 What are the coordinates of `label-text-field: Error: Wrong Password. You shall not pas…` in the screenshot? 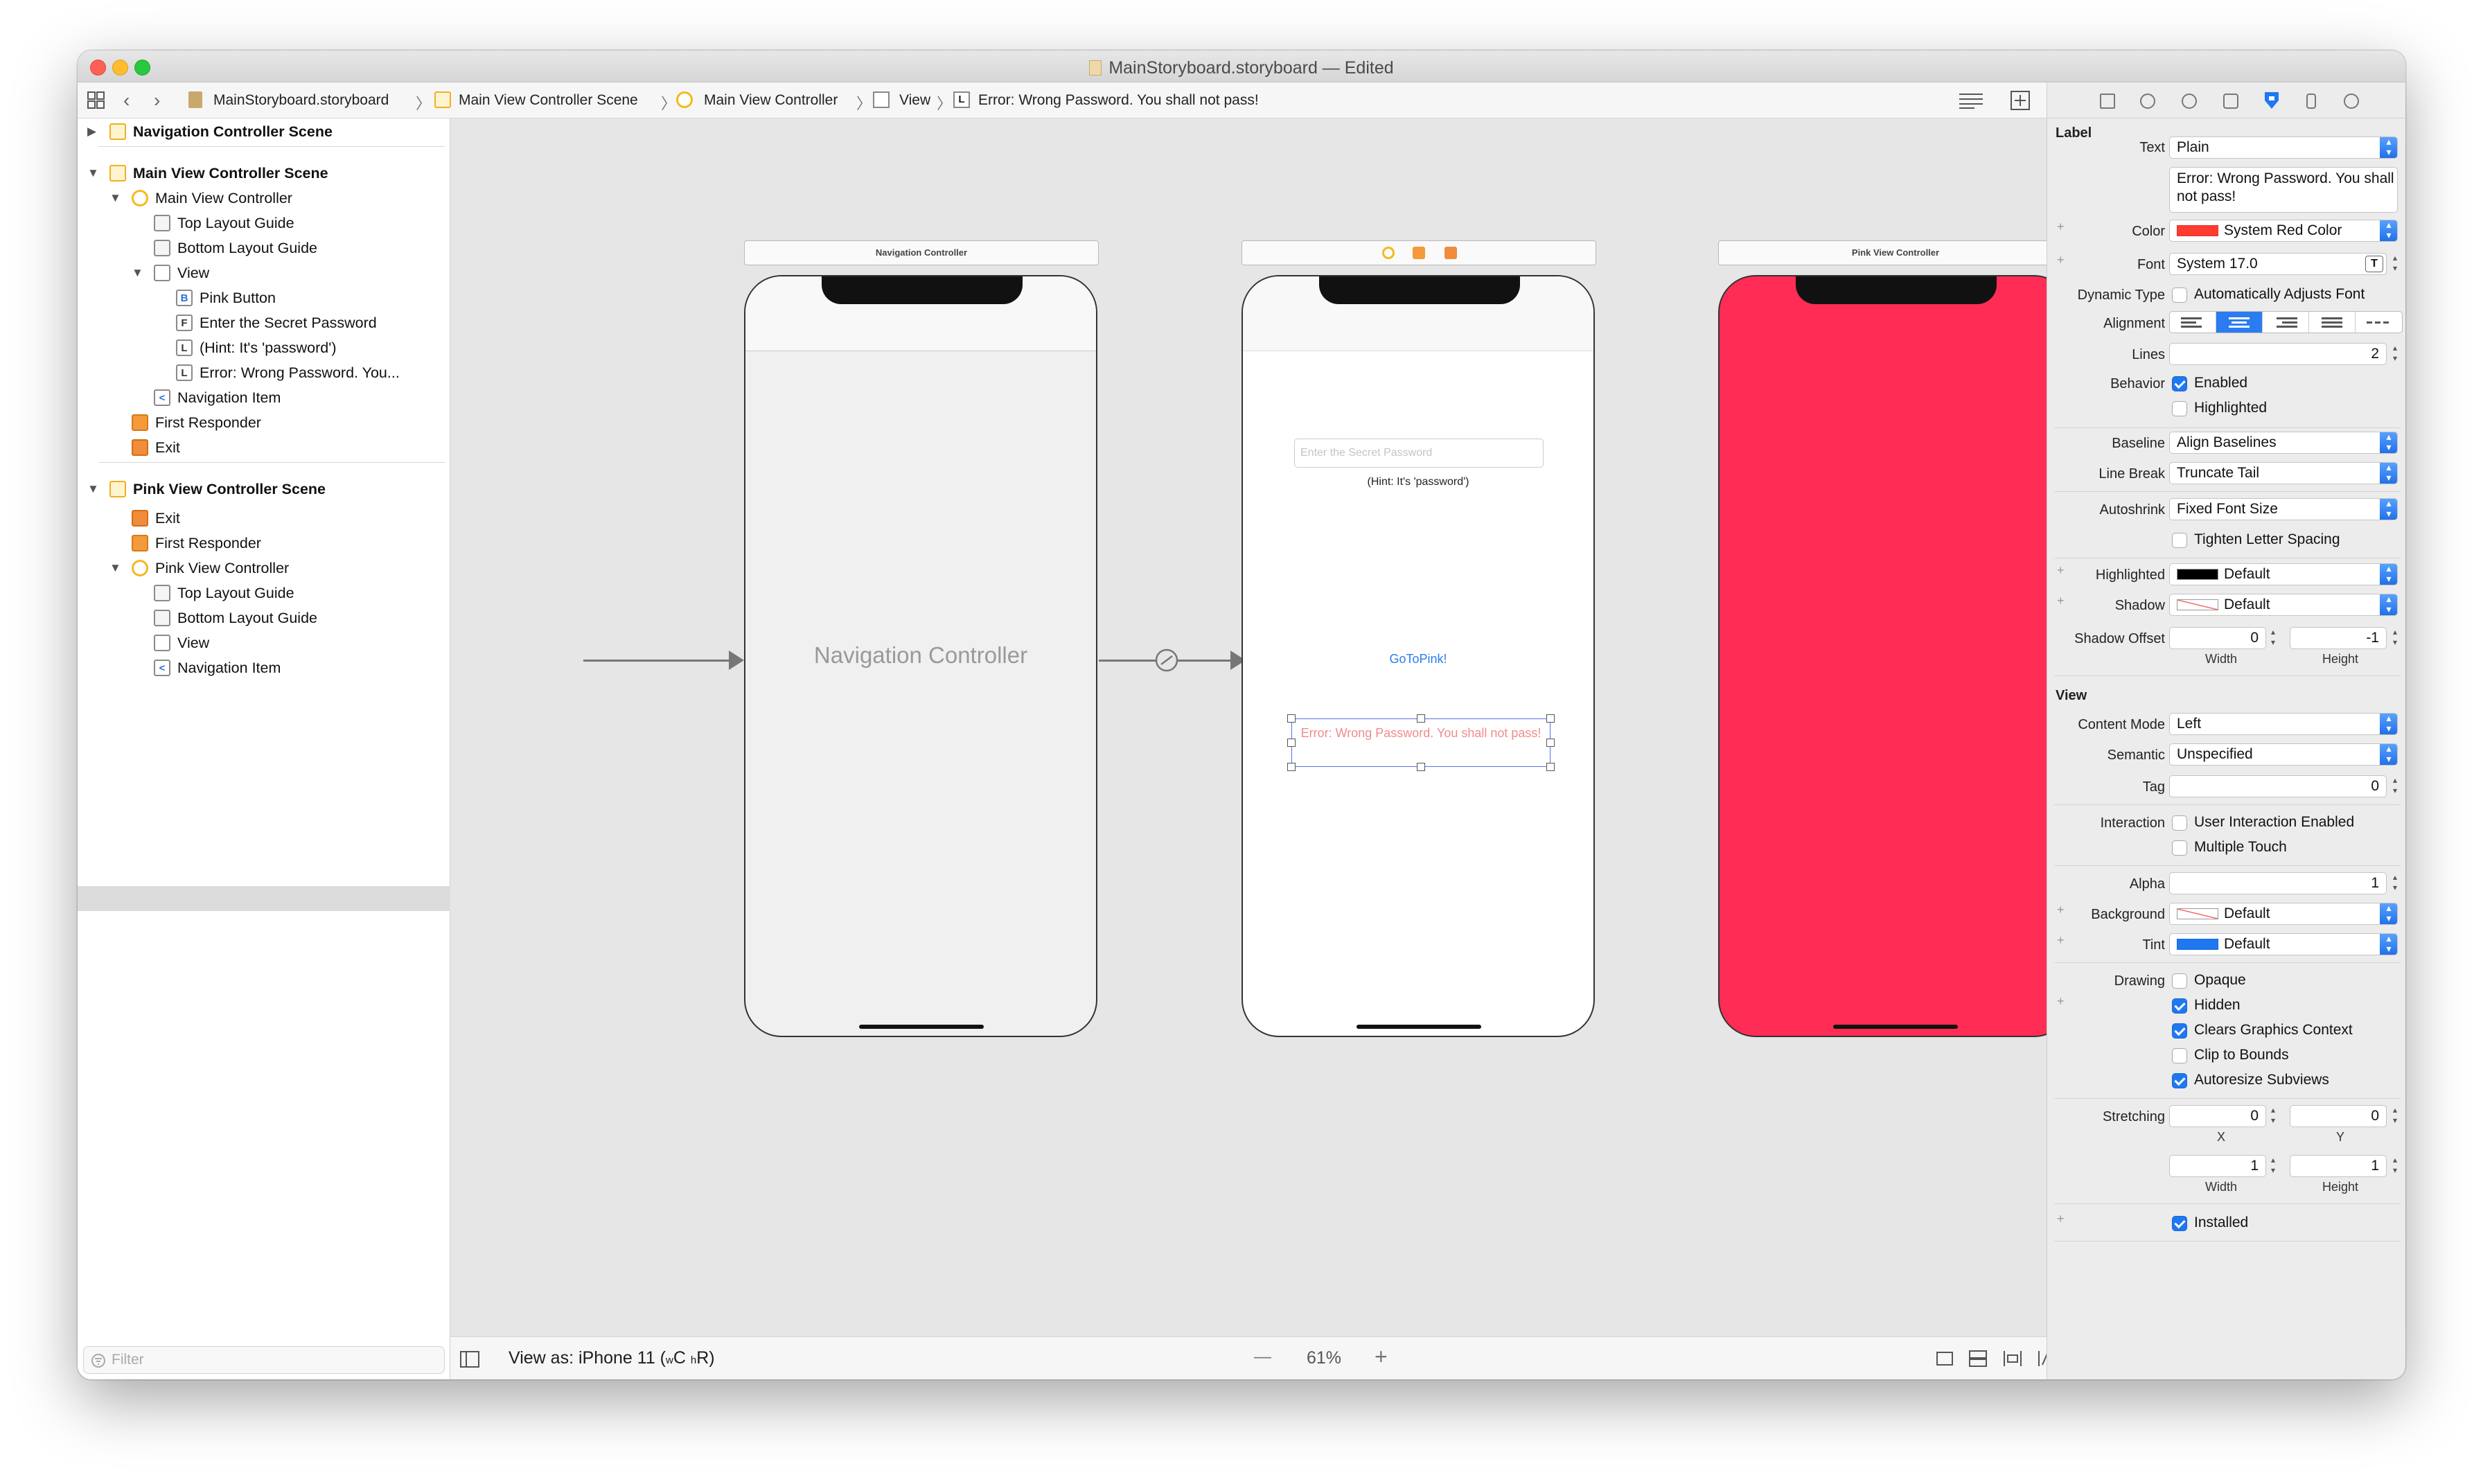 It's located at (2283, 190).